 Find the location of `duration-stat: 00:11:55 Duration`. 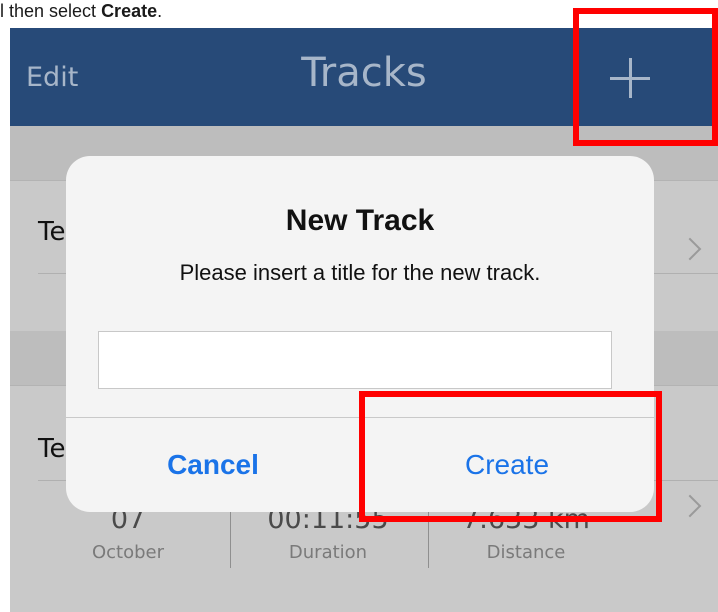

duration-stat: 00:11:55 Duration is located at coordinates (328, 533).